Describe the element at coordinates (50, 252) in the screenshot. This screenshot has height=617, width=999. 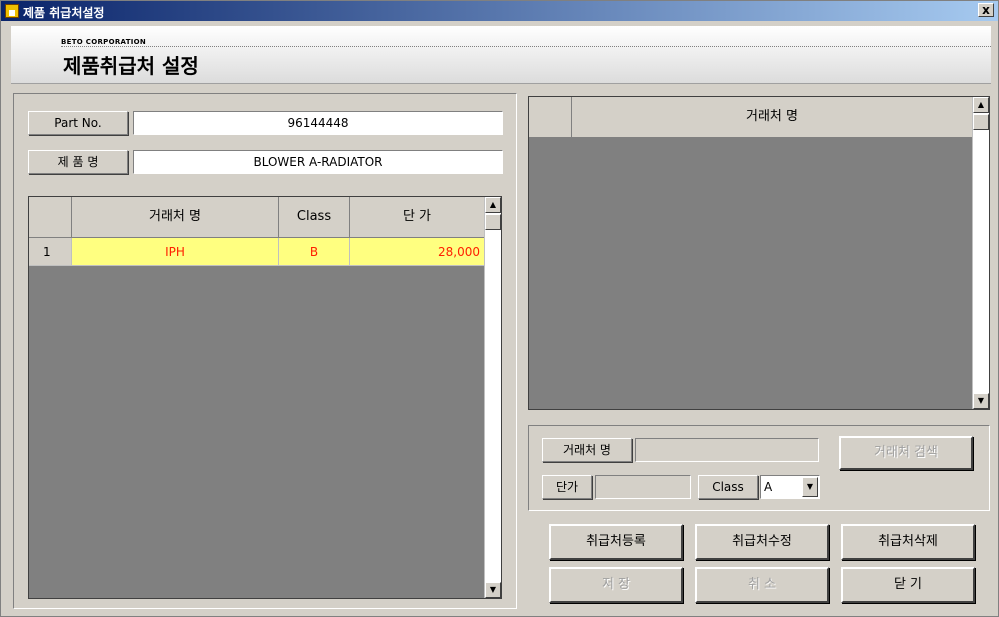
I see `row-number: 1` at that location.